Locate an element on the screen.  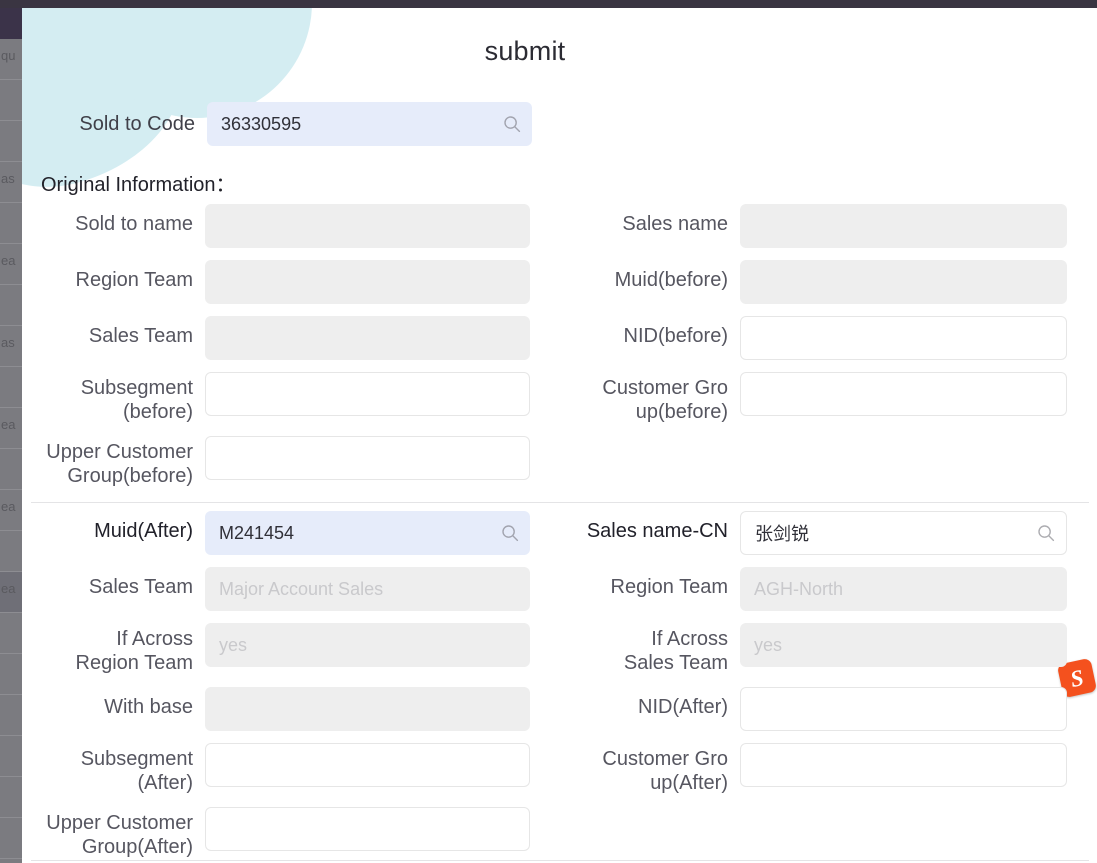
field-label: Sales Team is located at coordinates (140, 336).